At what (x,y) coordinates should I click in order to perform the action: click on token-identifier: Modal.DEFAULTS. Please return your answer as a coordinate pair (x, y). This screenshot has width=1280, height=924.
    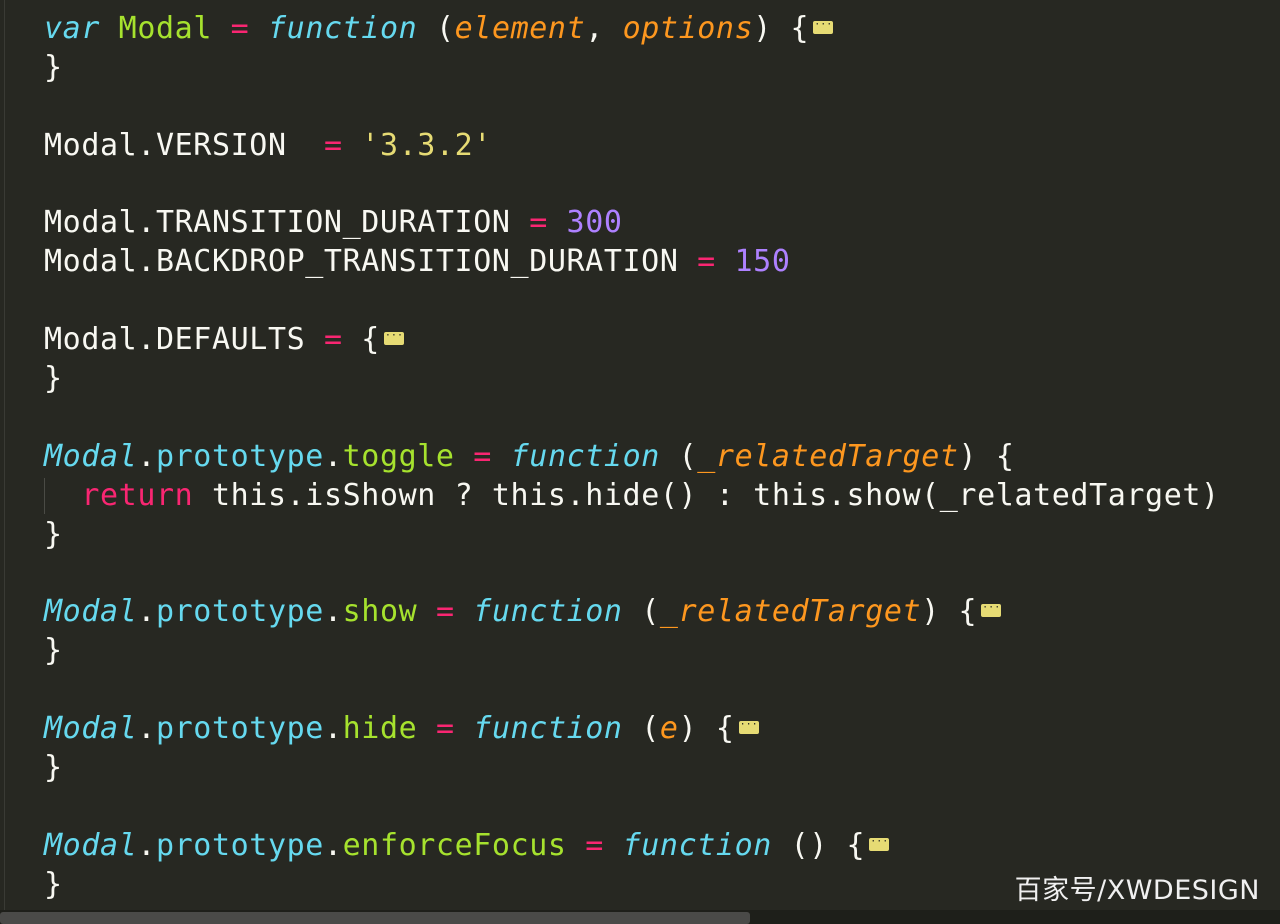
    Looking at the image, I should click on (184, 340).